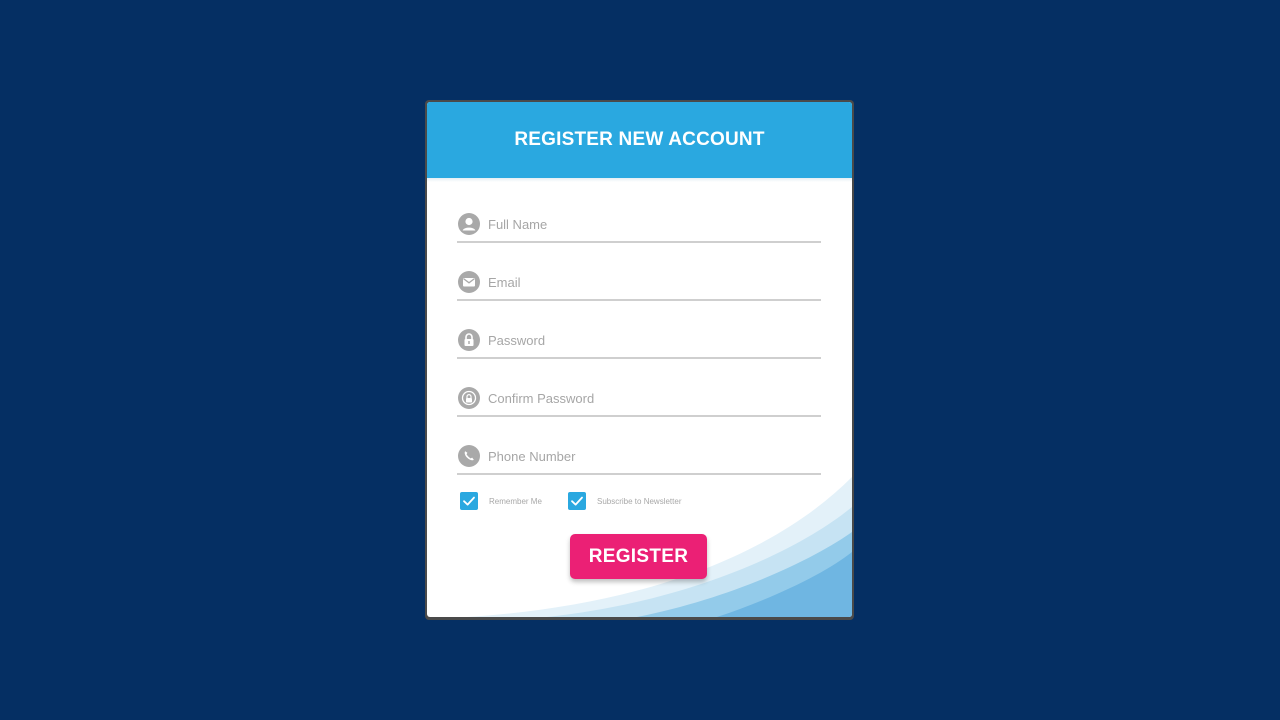 The image size is (1280, 720). Describe the element at coordinates (469, 282) in the screenshot. I see `envelope-icon` at that location.